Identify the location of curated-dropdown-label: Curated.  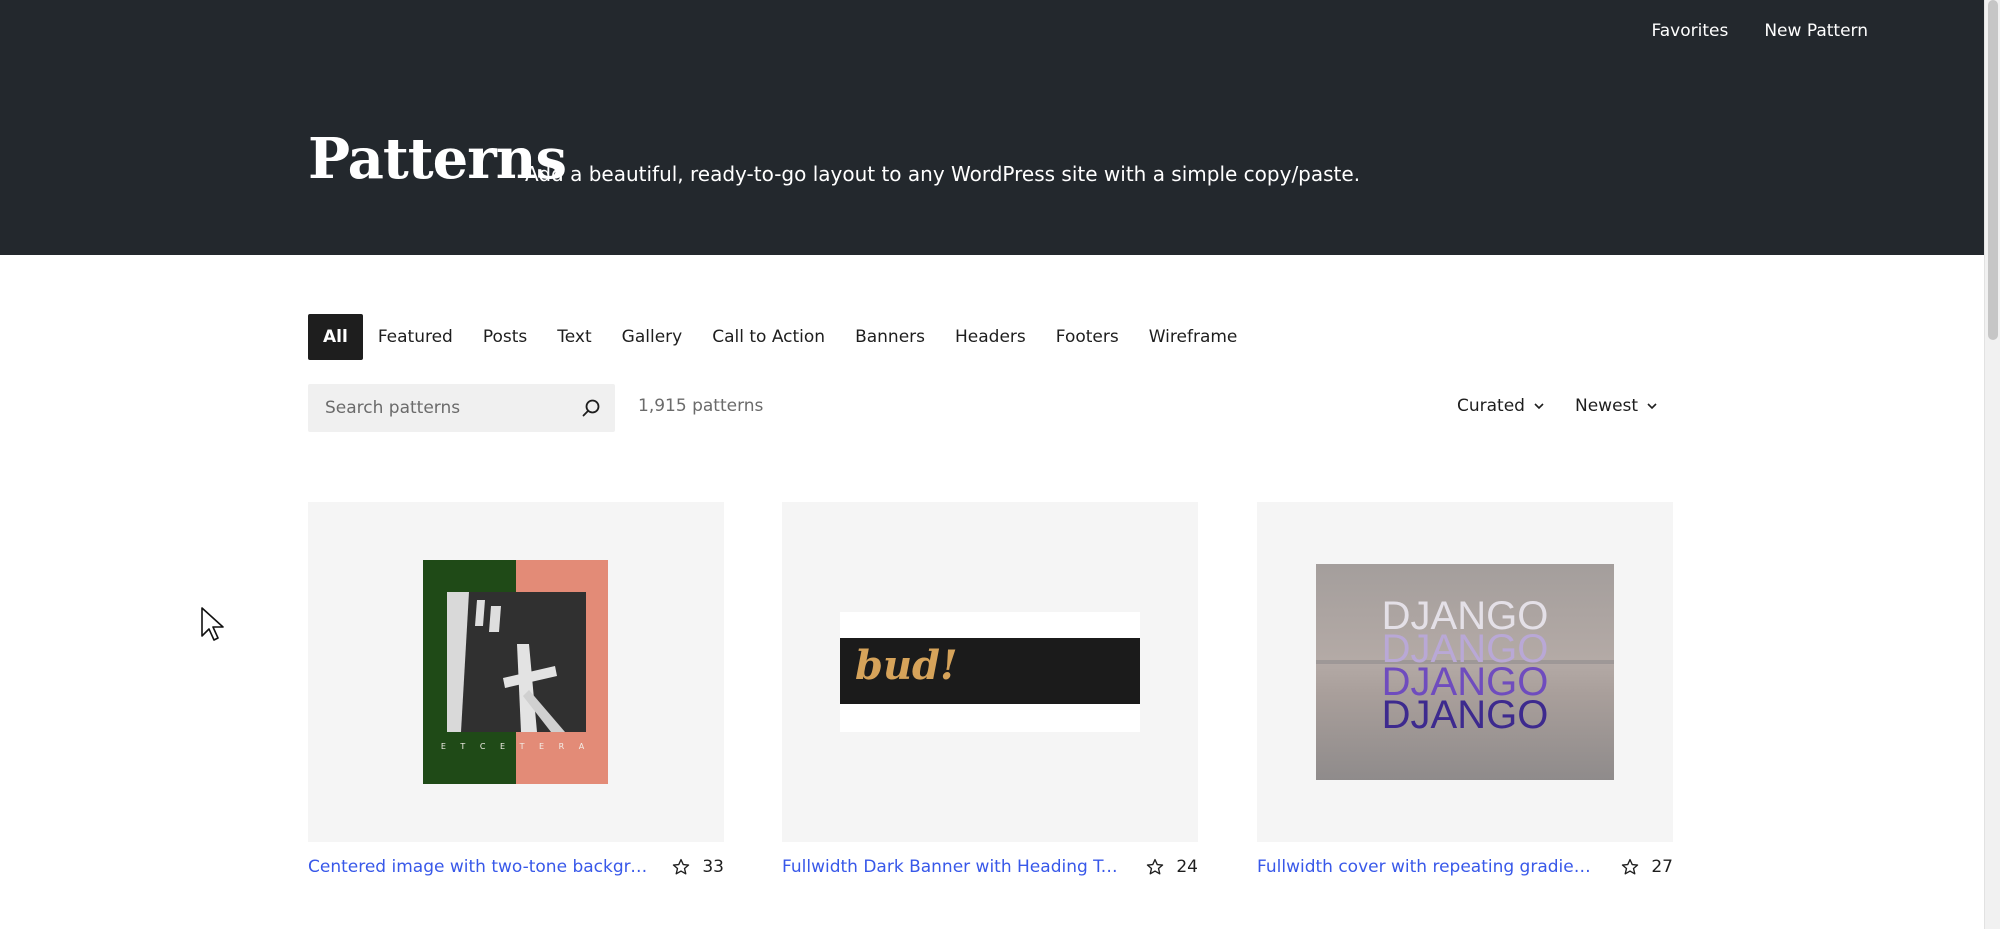
(1491, 406).